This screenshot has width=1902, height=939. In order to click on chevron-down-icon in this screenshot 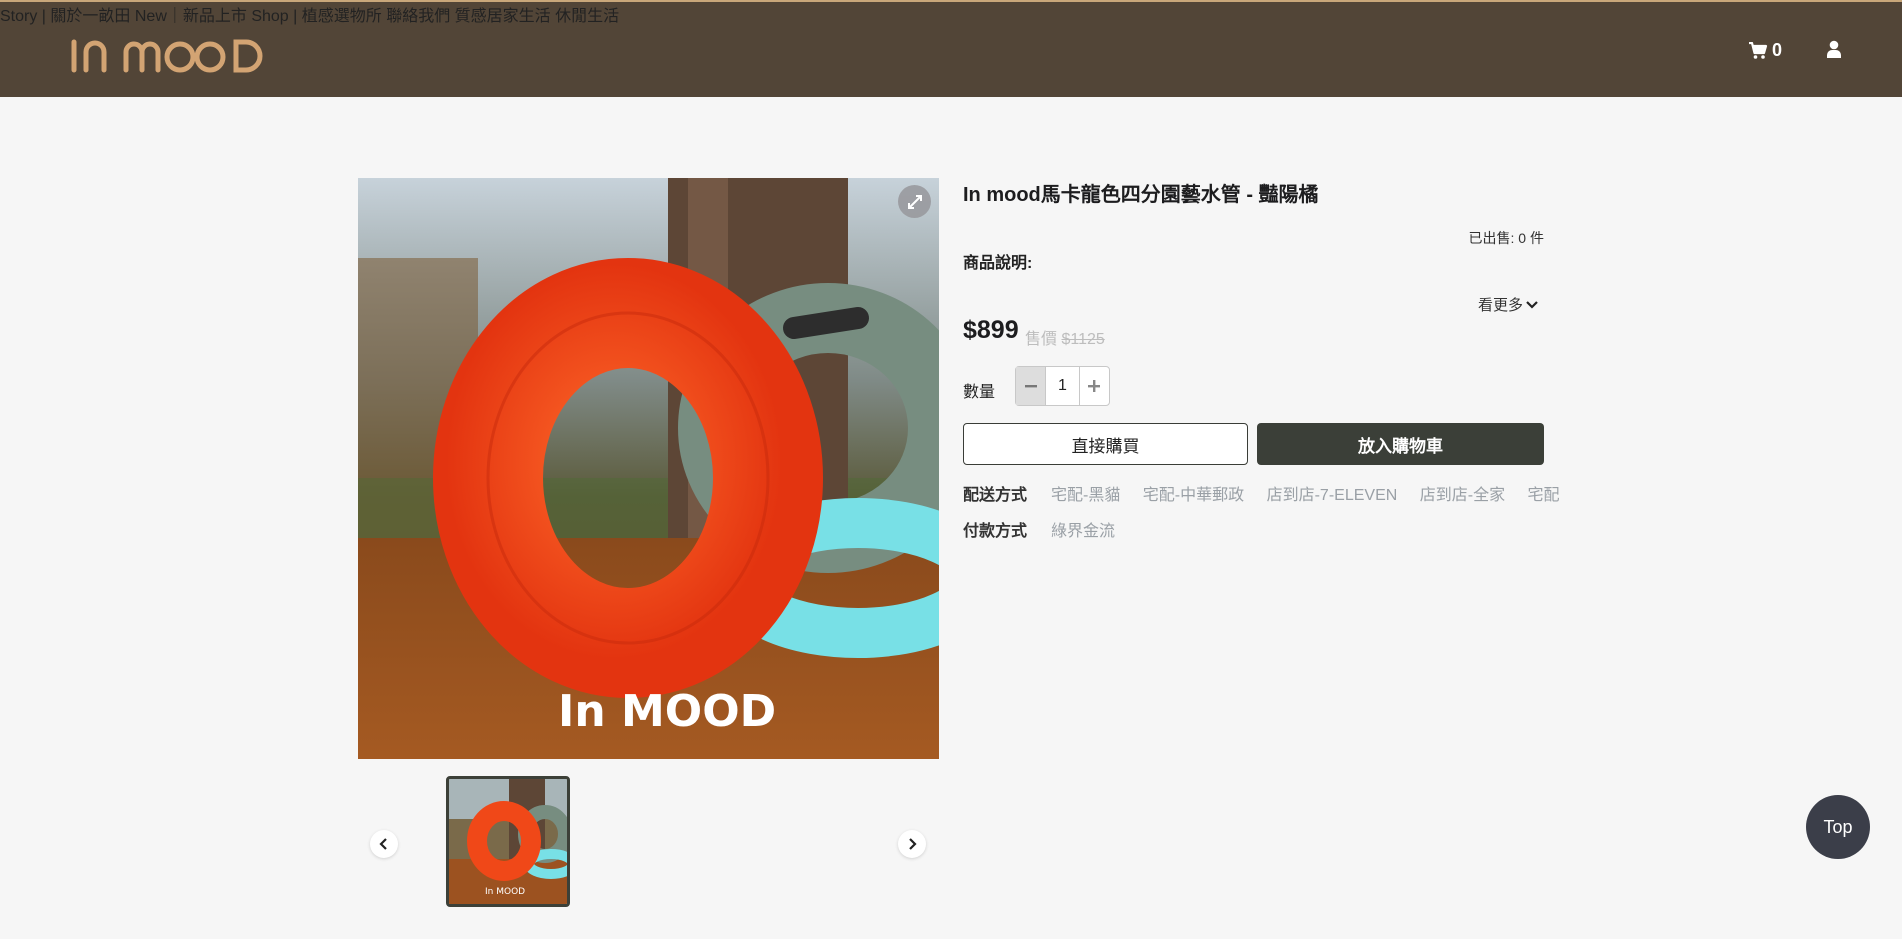, I will do `click(1532, 304)`.